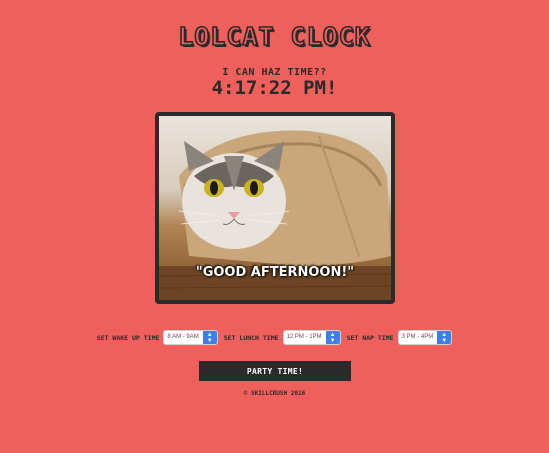  Describe the element at coordinates (251, 337) in the screenshot. I see `lunch-label: Set lunch time` at that location.